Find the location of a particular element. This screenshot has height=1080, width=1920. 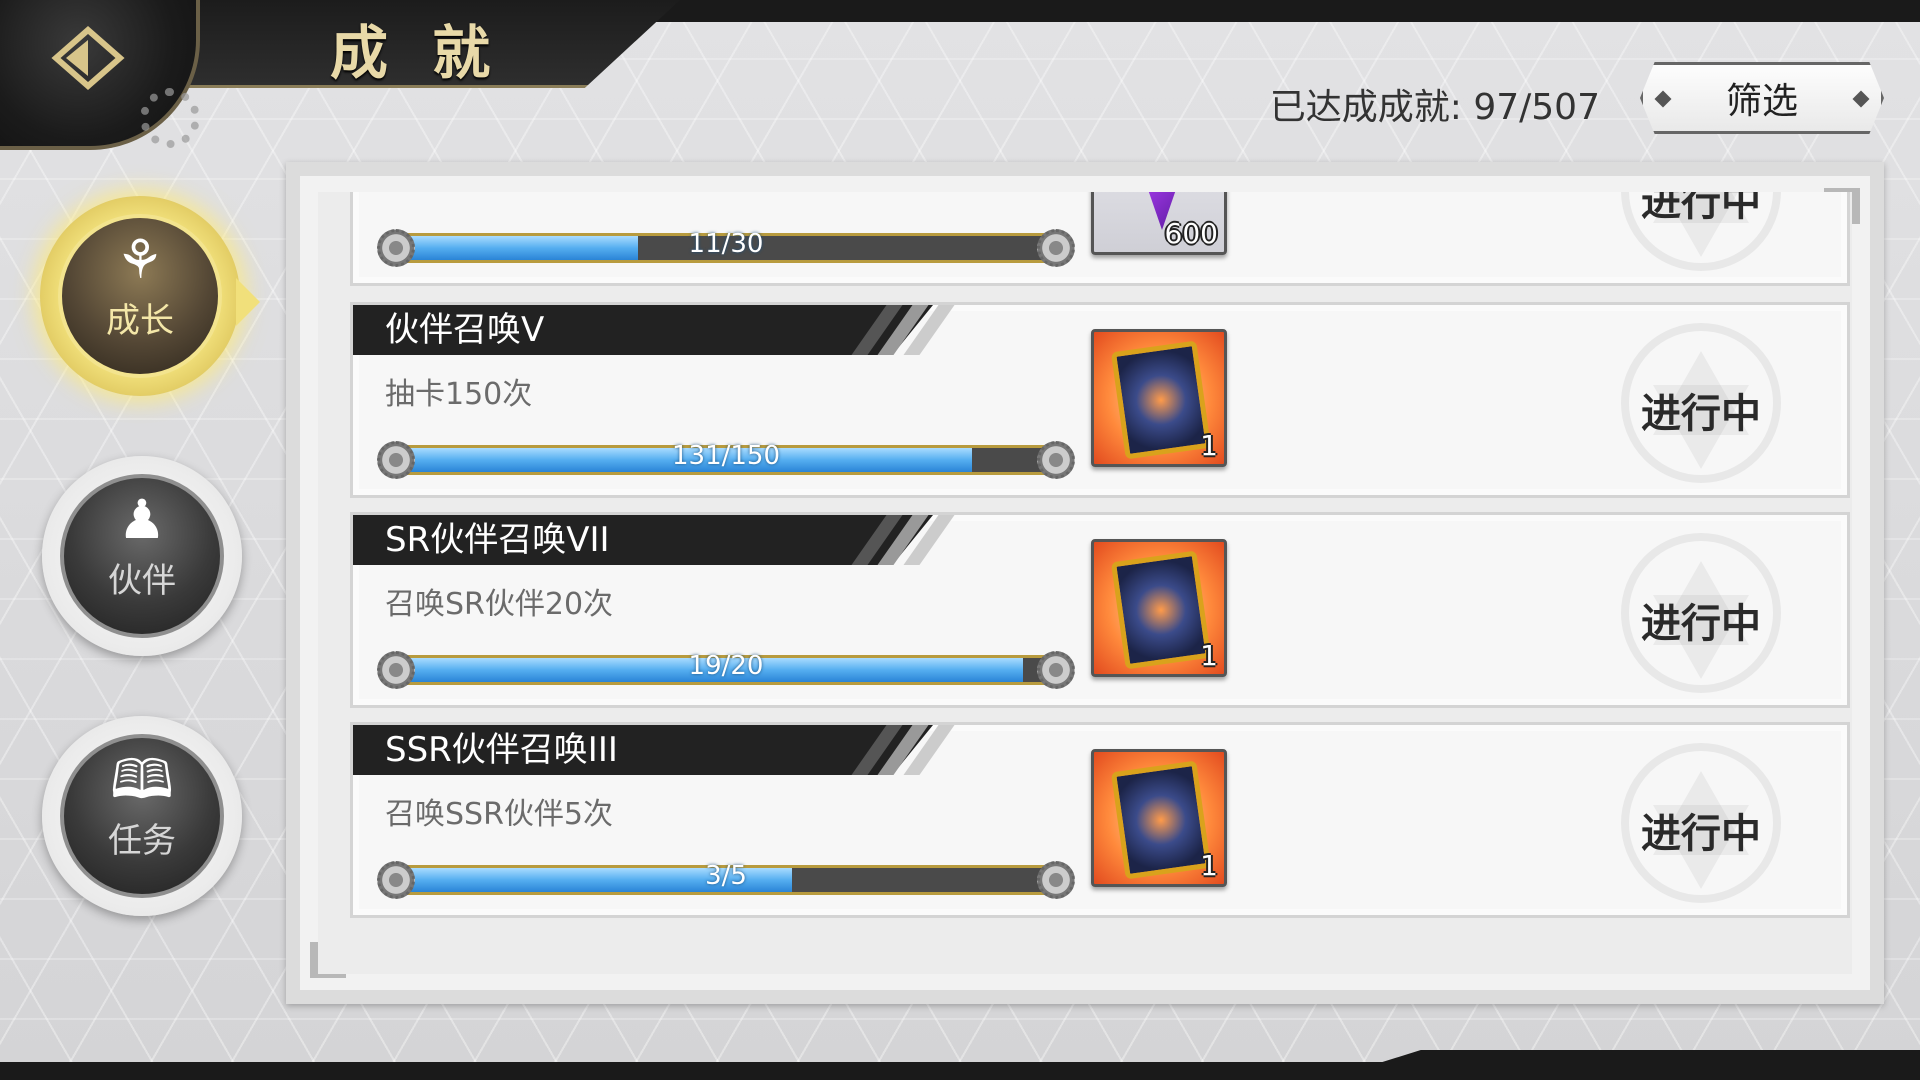

progress-bar: 131/150 is located at coordinates (726, 460).